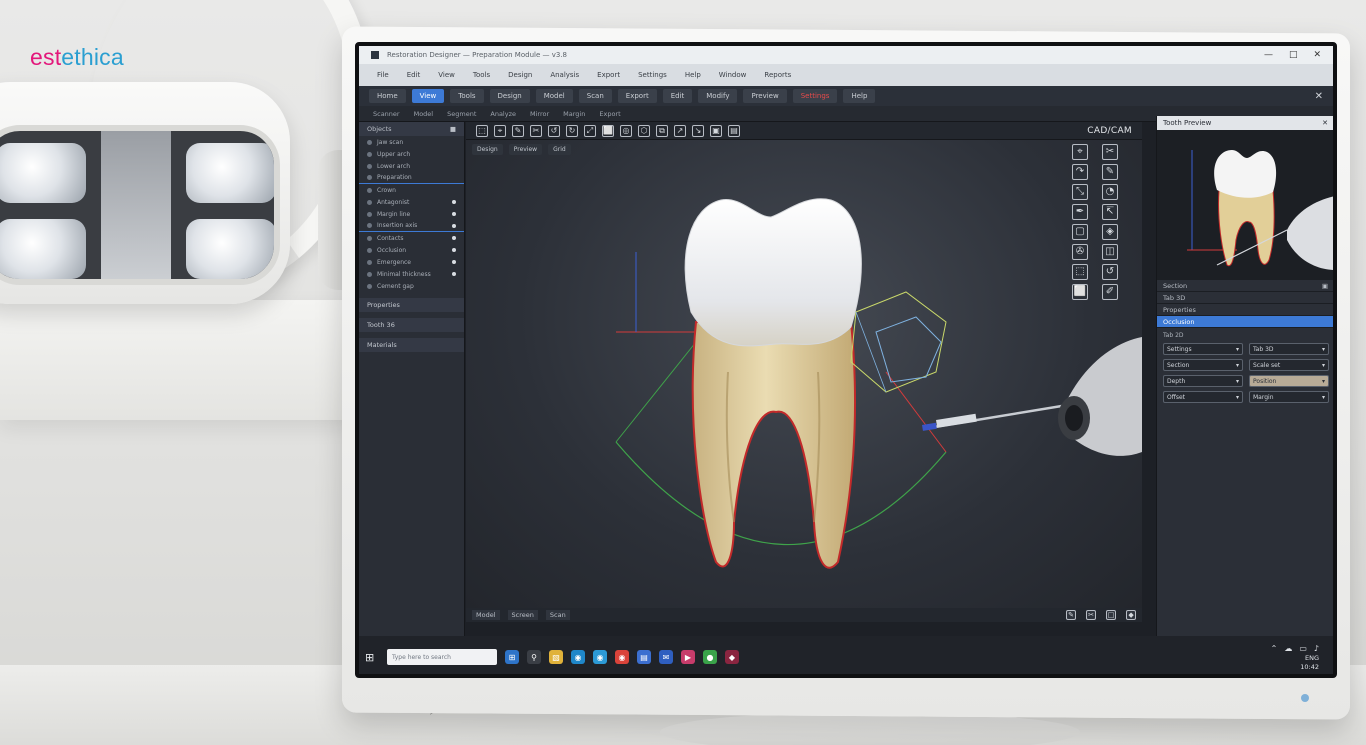 This screenshot has height=745, width=1366. What do you see at coordinates (411, 166) in the screenshot?
I see `object-list-item: Lower arch` at bounding box center [411, 166].